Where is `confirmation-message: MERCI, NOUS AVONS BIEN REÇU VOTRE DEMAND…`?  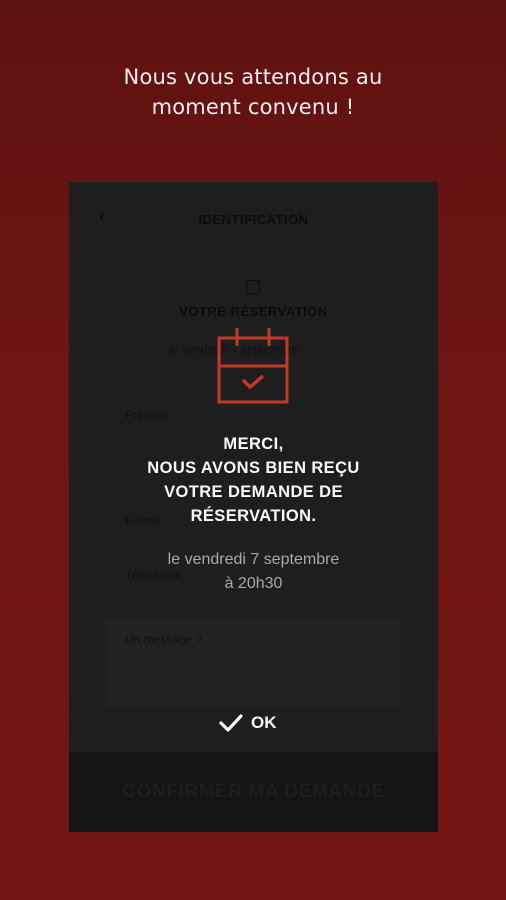 confirmation-message: MERCI, NOUS AVONS BIEN REÇU VOTRE DEMAND… is located at coordinates (253, 480).